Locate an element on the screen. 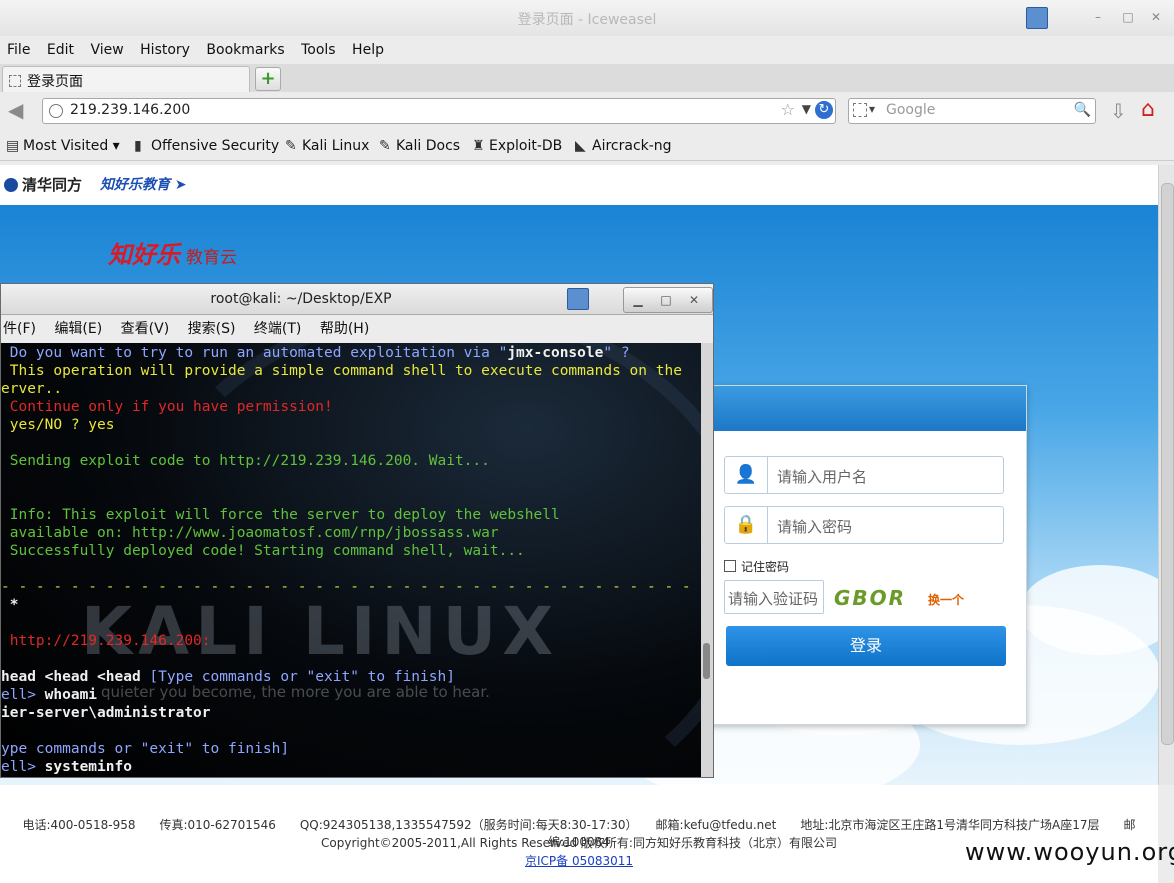 This screenshot has height=883, width=1174. tab-login-page: 登录页面 is located at coordinates (126, 80).